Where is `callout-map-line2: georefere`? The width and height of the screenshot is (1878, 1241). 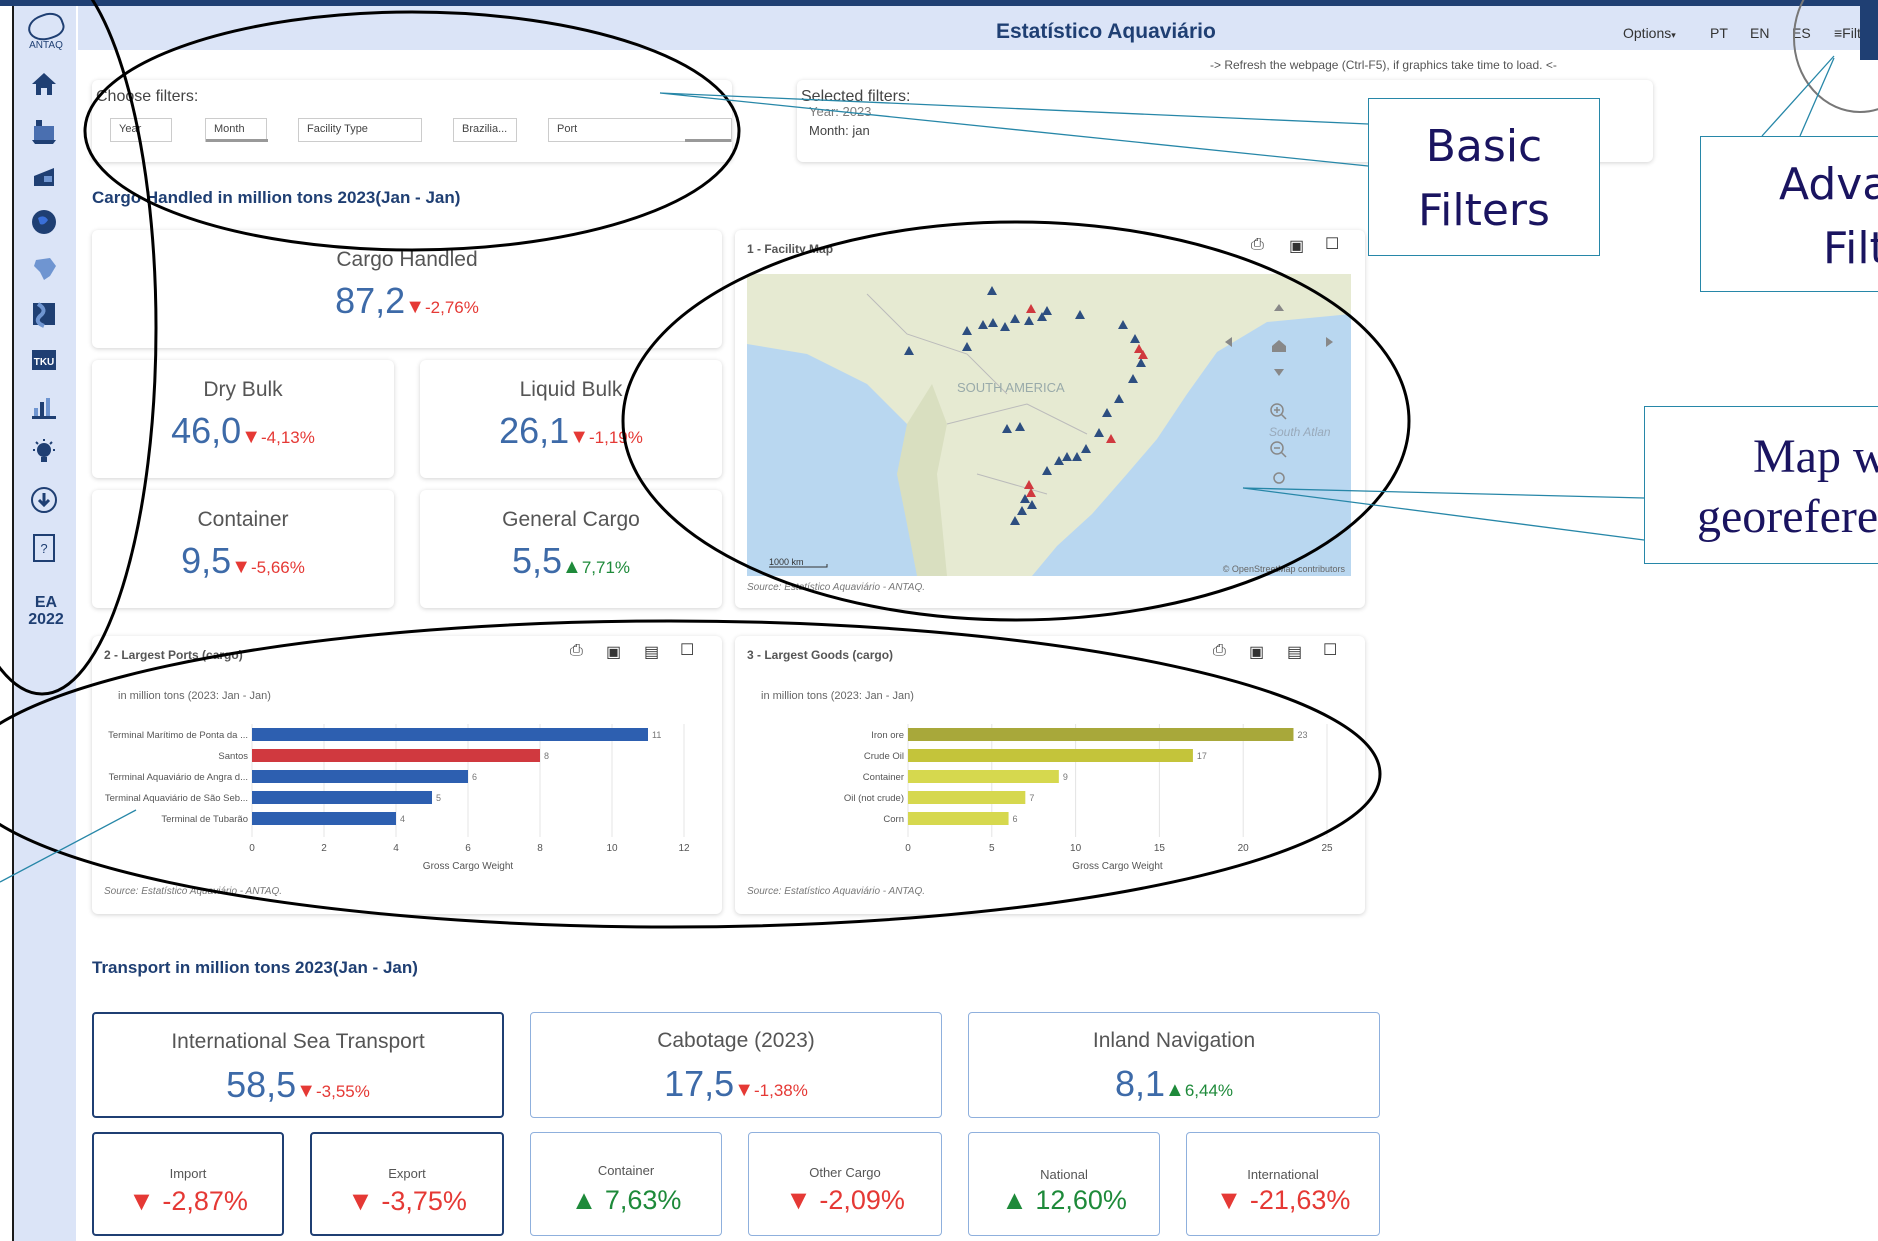
callout-map-line2: georefere is located at coordinates (1787, 516).